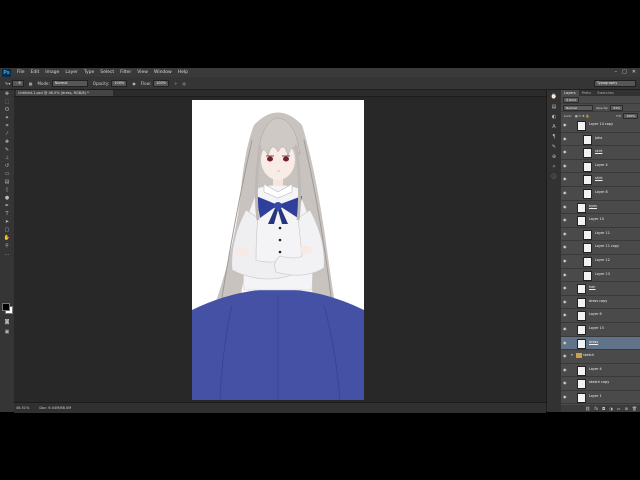 The height and width of the screenshot is (480, 640). I want to click on adjustments-panel-icon: ◐, so click(554, 117).